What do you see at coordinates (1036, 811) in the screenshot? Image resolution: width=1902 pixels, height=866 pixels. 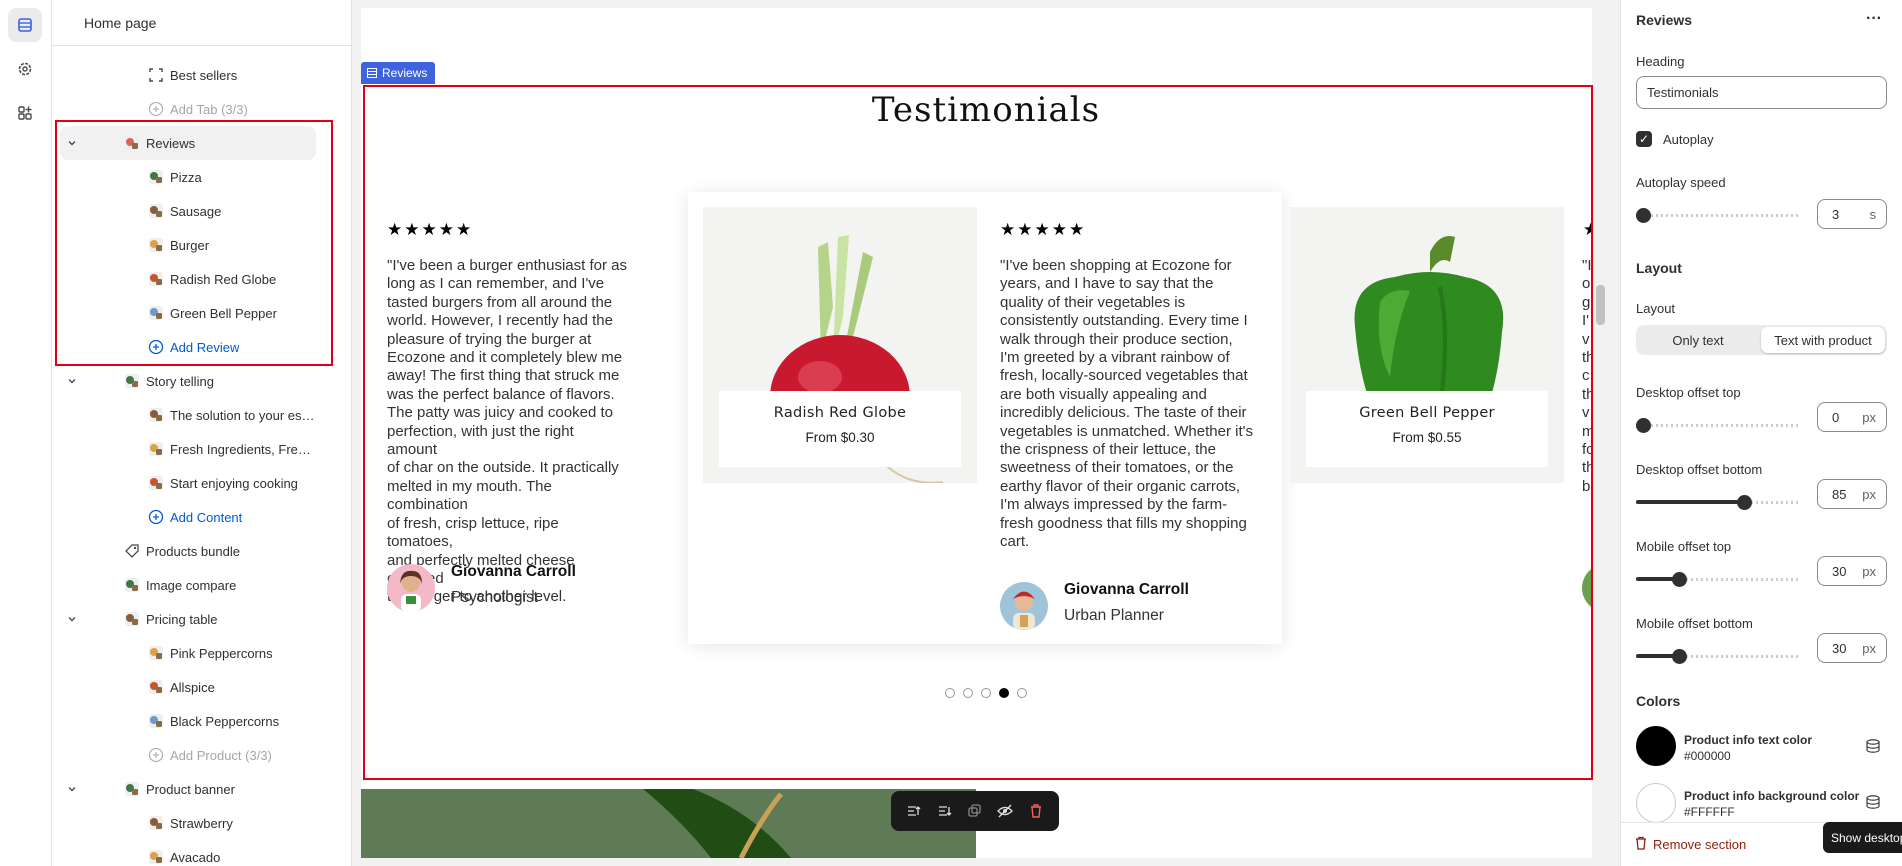 I see `delete-icon` at bounding box center [1036, 811].